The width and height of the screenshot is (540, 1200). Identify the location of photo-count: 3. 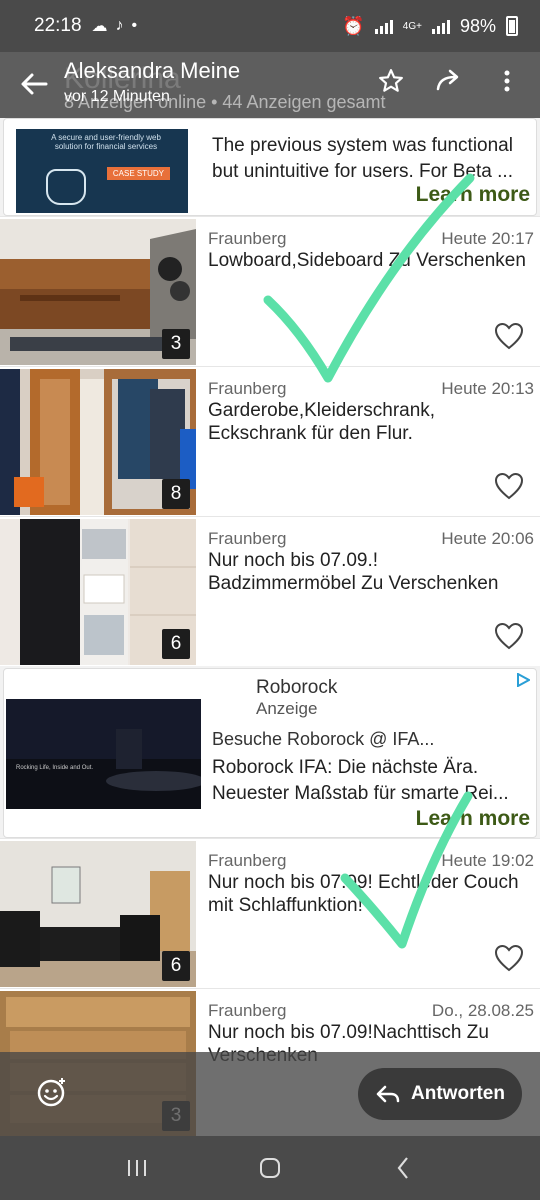
(176, 344).